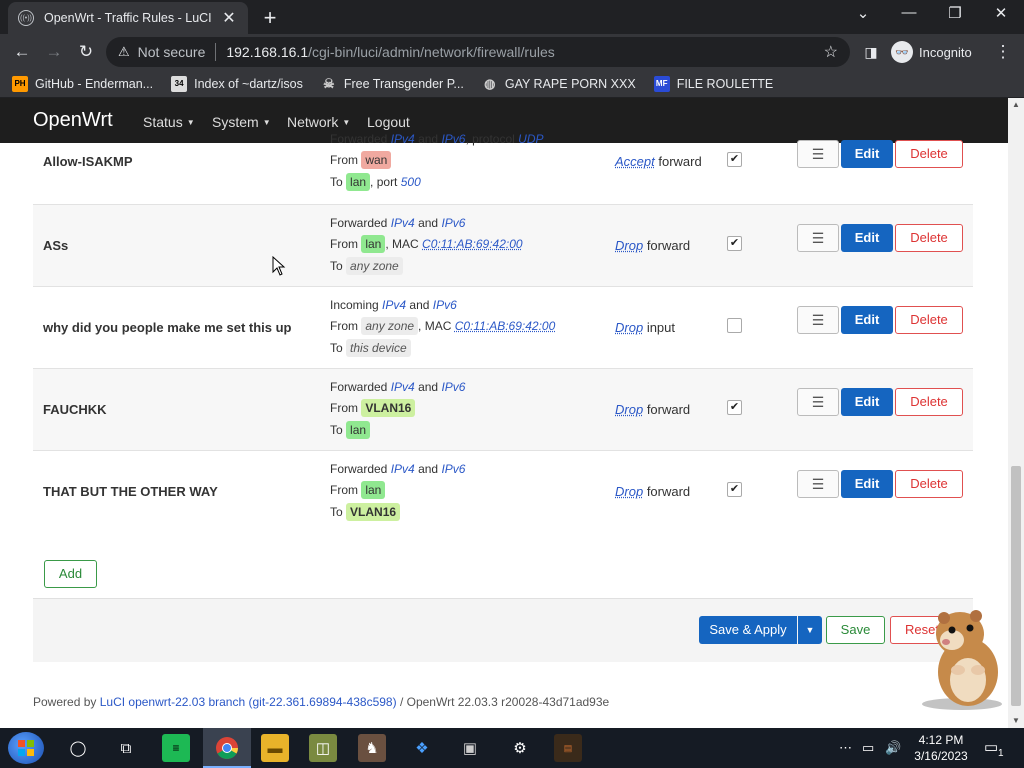 This screenshot has width=1024, height=768. What do you see at coordinates (635, 161) in the screenshot?
I see `action-link: Accept` at bounding box center [635, 161].